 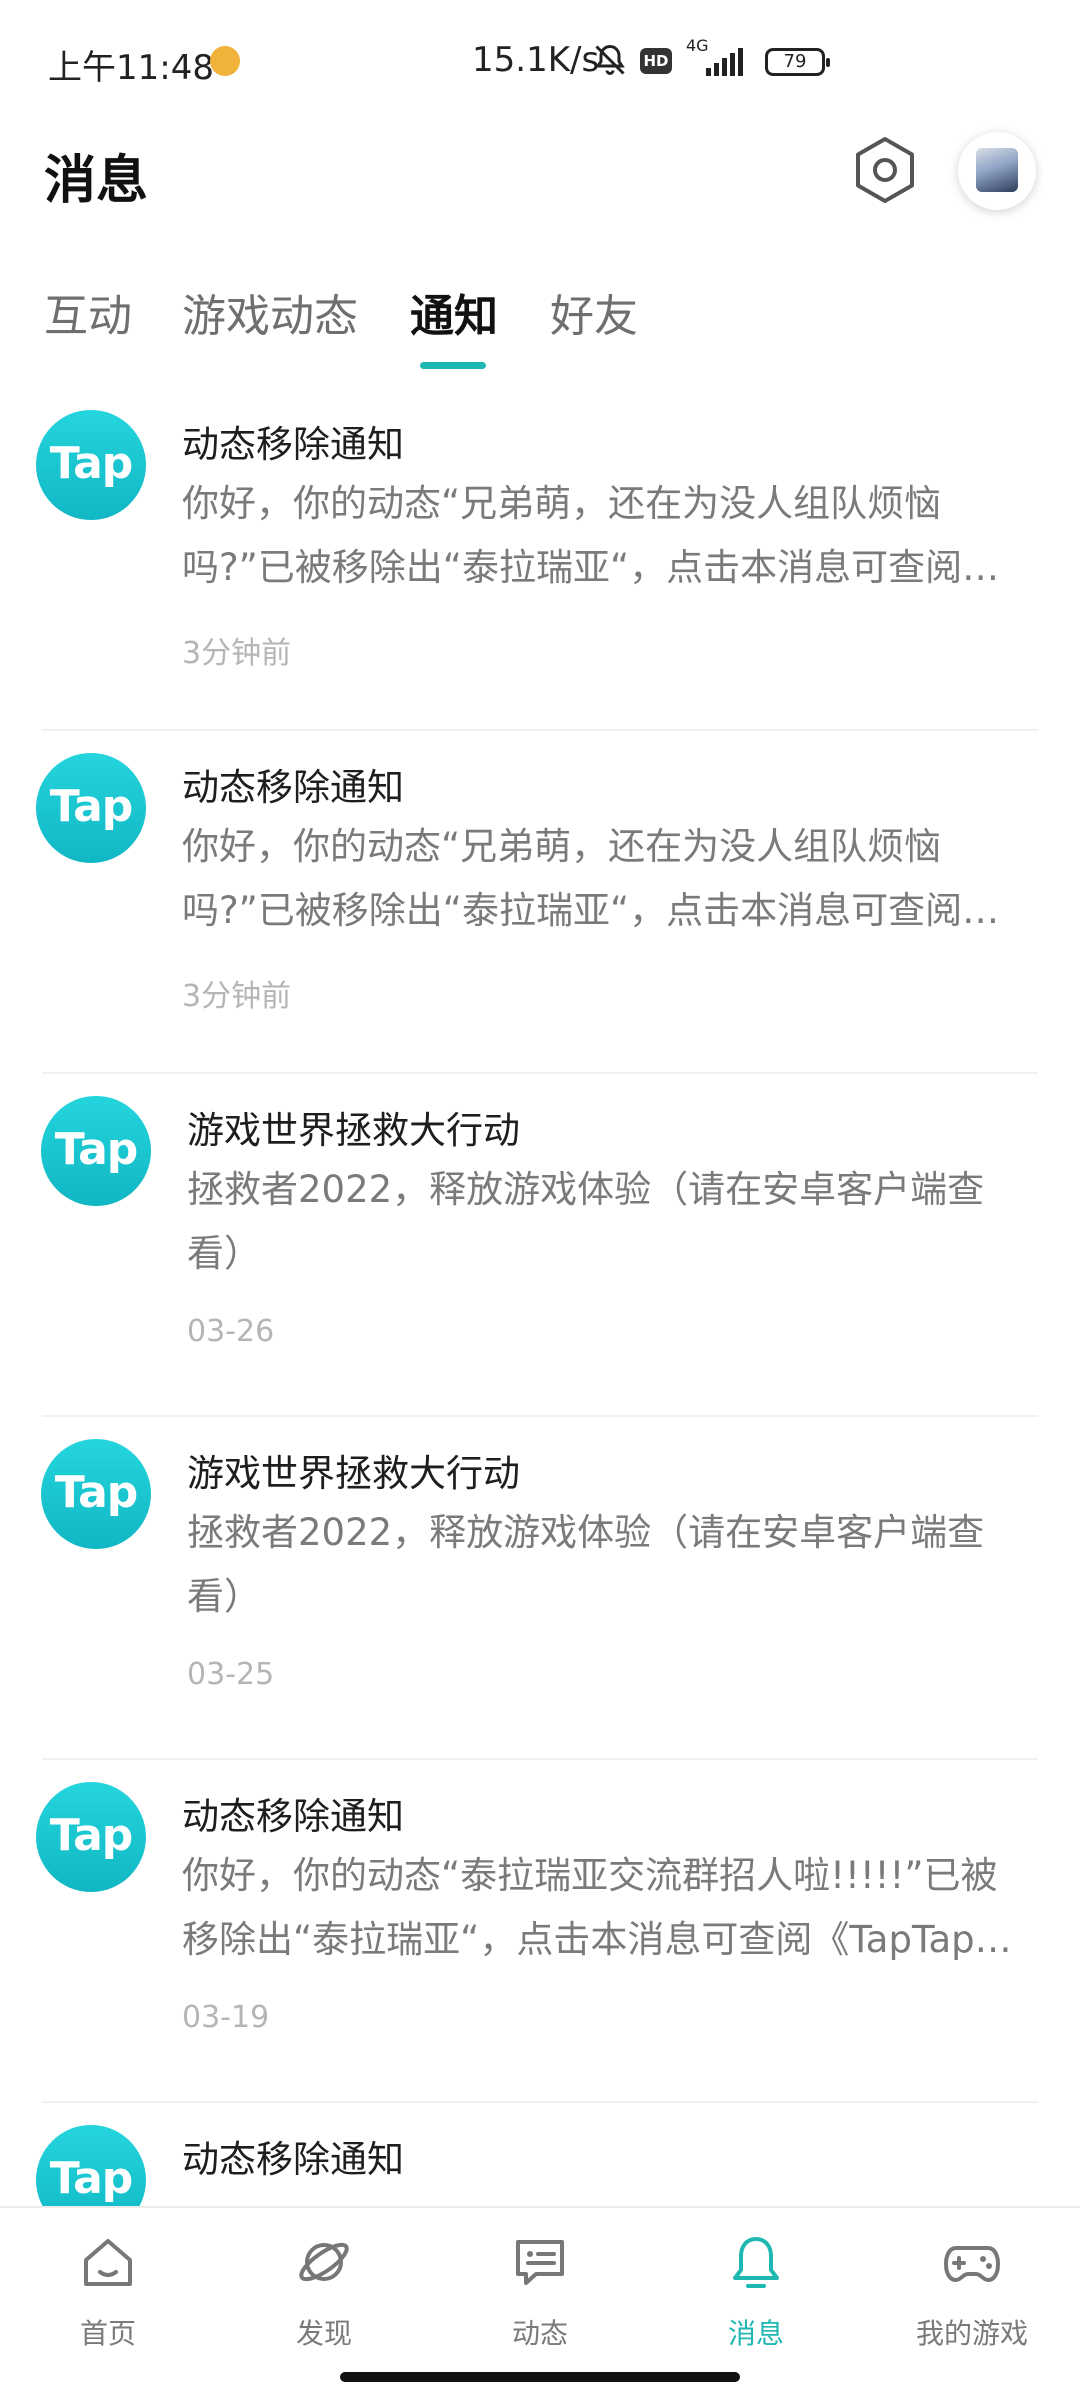 What do you see at coordinates (270, 312) in the screenshot?
I see `tab-game-updates: 游戏动态` at bounding box center [270, 312].